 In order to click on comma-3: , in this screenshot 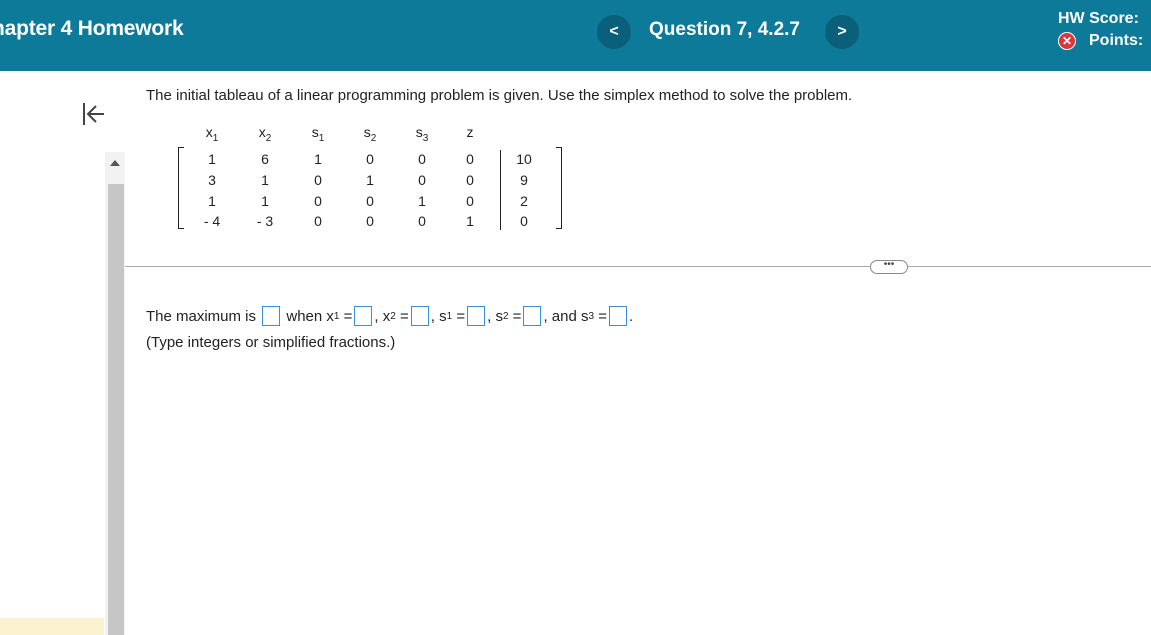, I will do `click(489, 316)`.